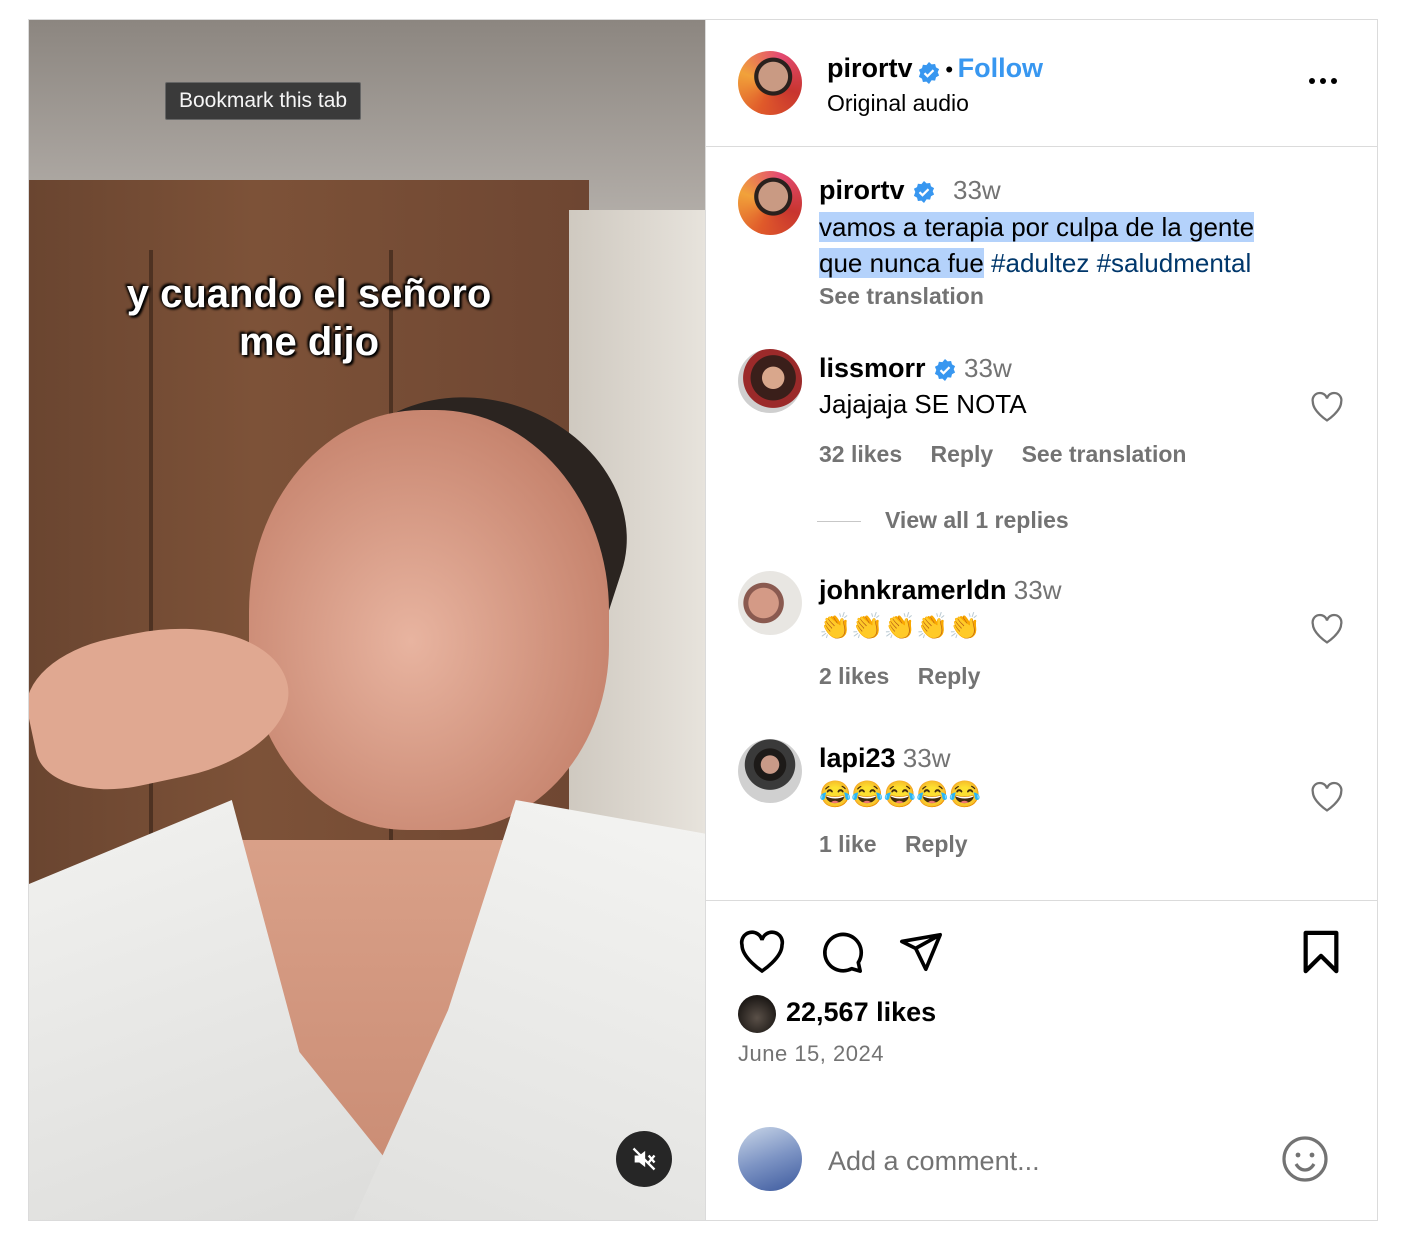  Describe the element at coordinates (1037, 227) in the screenshot. I see `caption-text-selected: vamos a terapia por culpa de la gente` at that location.